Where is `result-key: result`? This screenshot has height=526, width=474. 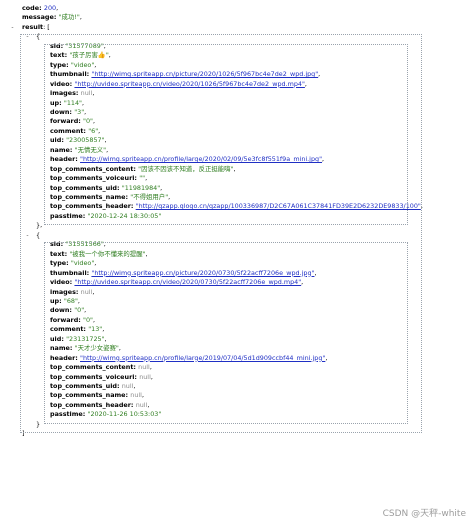
result-key: result is located at coordinates (33, 26).